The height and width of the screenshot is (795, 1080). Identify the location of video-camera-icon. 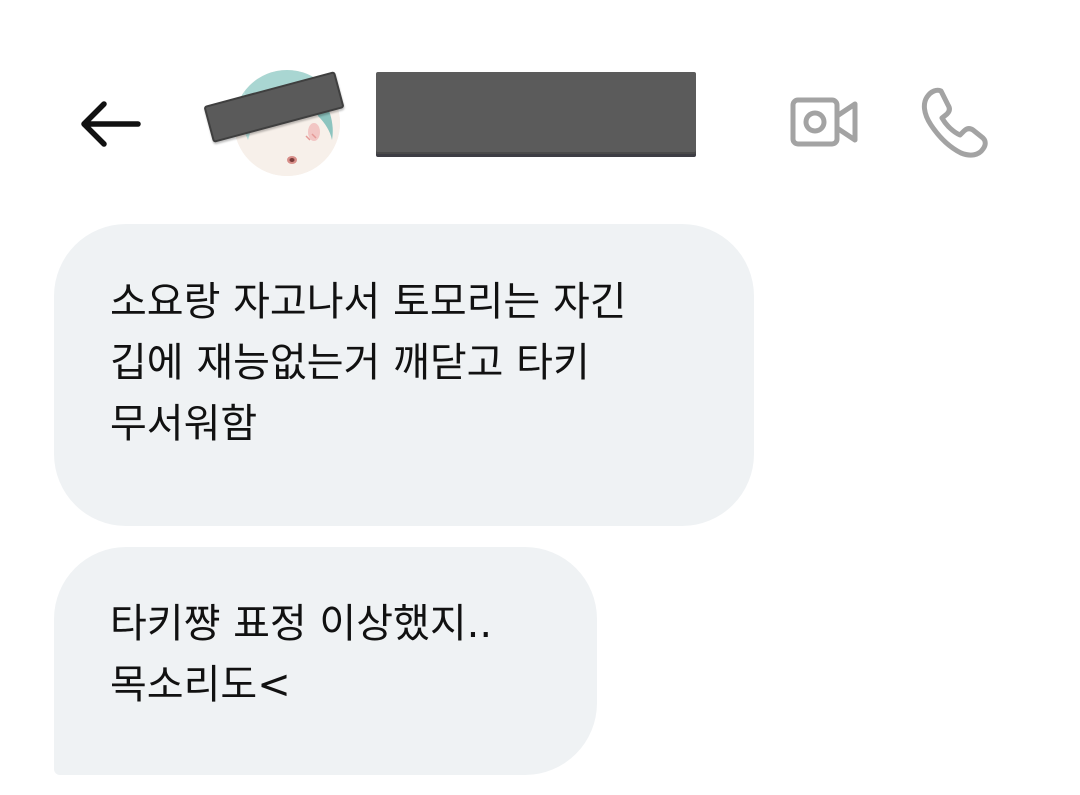
(824, 122).